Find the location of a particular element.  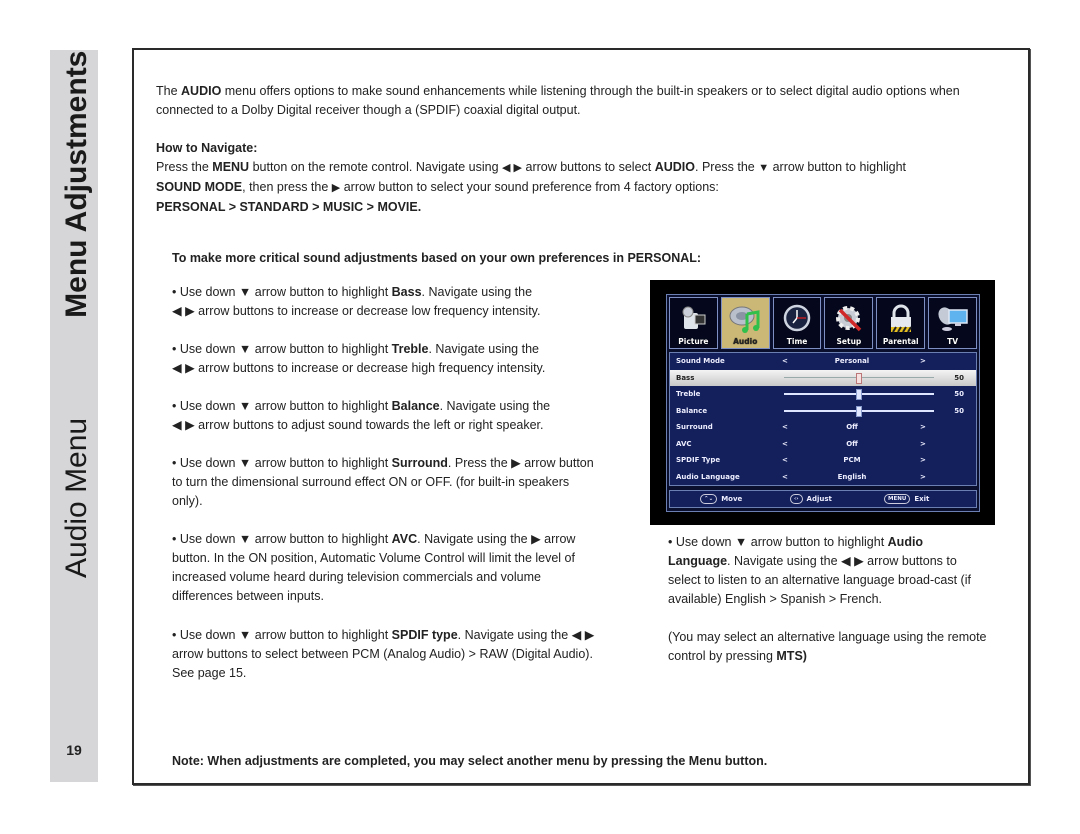

page-number: 19 is located at coordinates (74, 750).